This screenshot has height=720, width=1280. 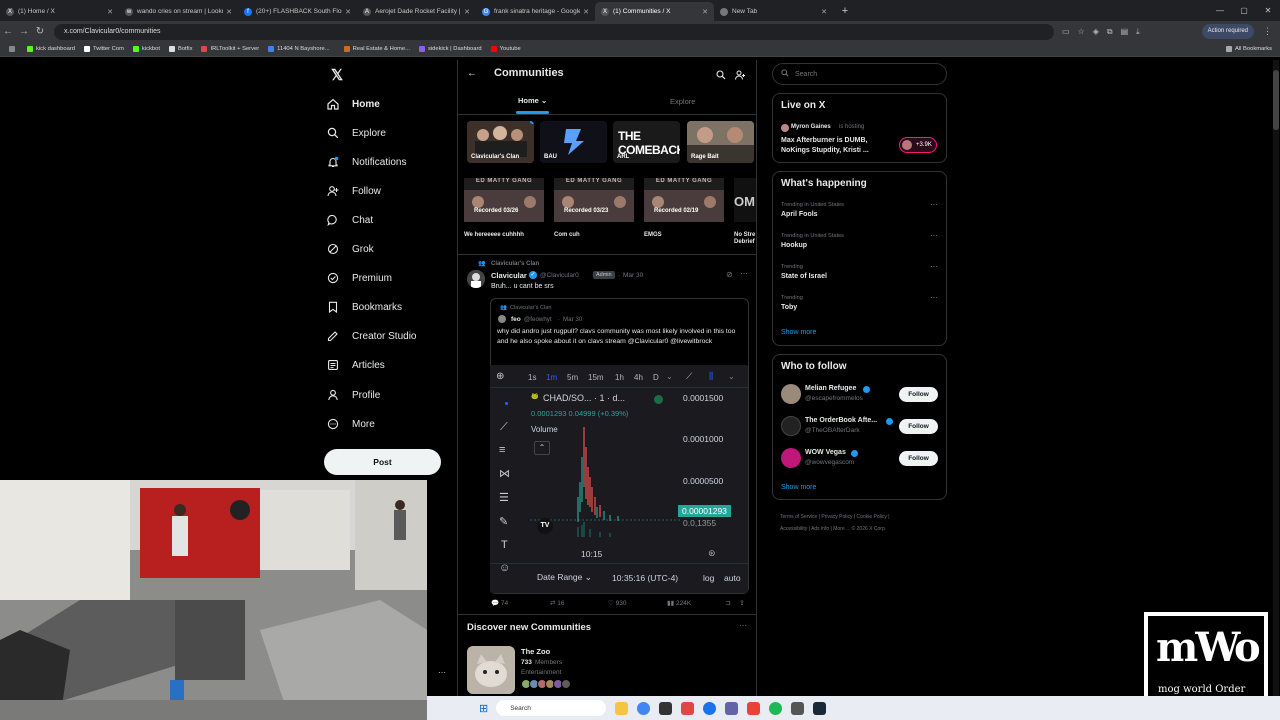 What do you see at coordinates (811, 127) in the screenshot?
I see `live-host: Myron Gaines` at bounding box center [811, 127].